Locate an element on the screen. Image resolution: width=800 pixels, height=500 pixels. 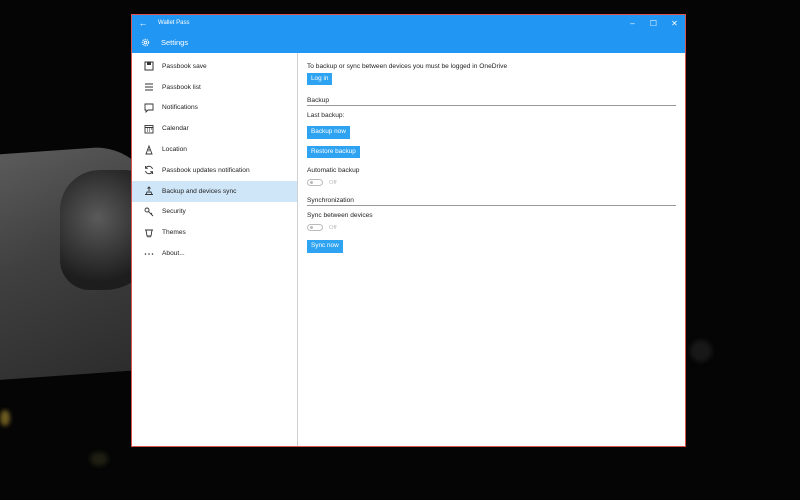
maximize-button: ☐ is located at coordinates (653, 23).